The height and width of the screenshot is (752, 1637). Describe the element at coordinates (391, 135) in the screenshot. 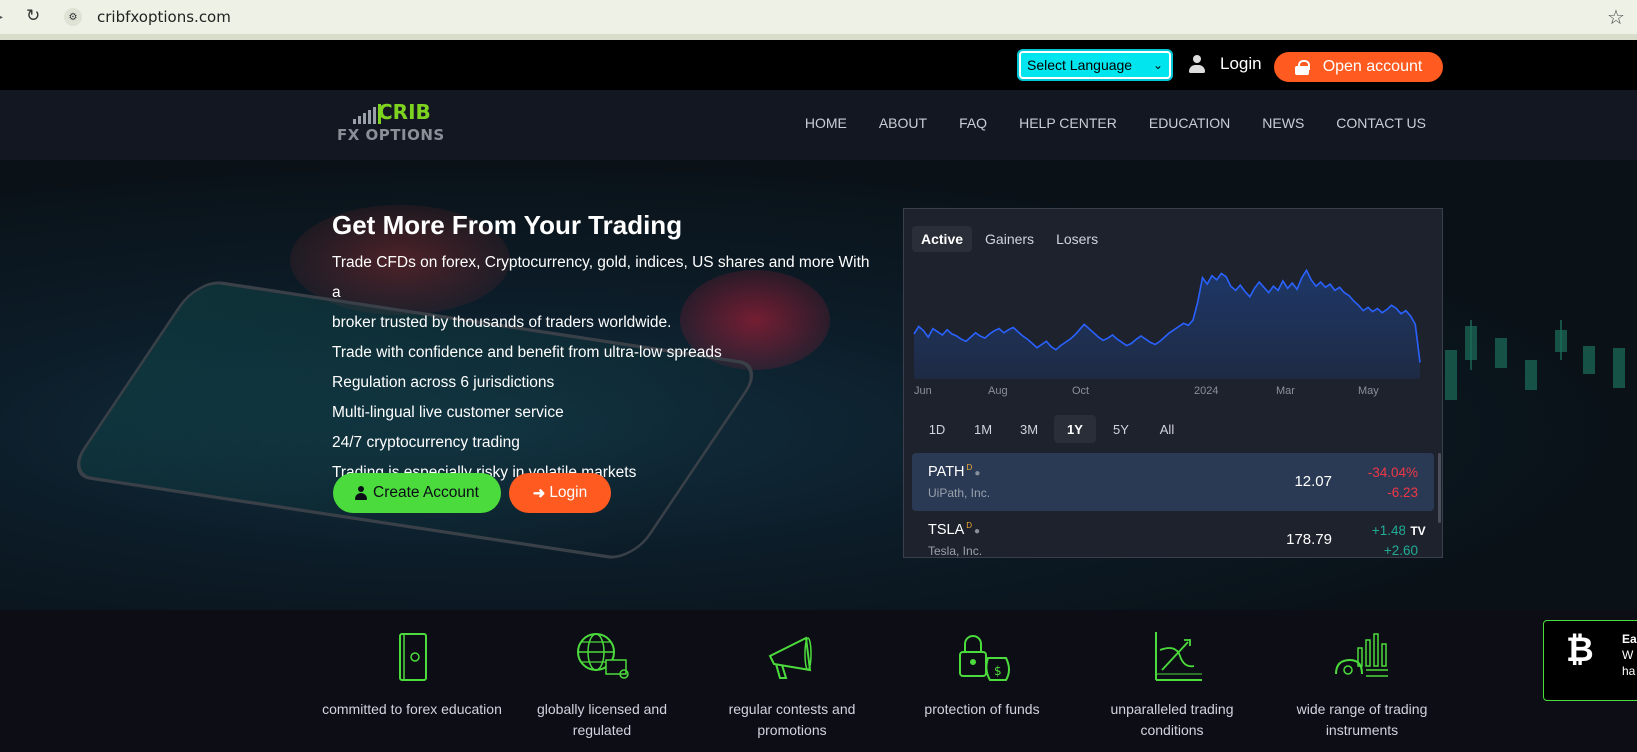

I see `logo-text-bottom: FX OPTIONS` at that location.